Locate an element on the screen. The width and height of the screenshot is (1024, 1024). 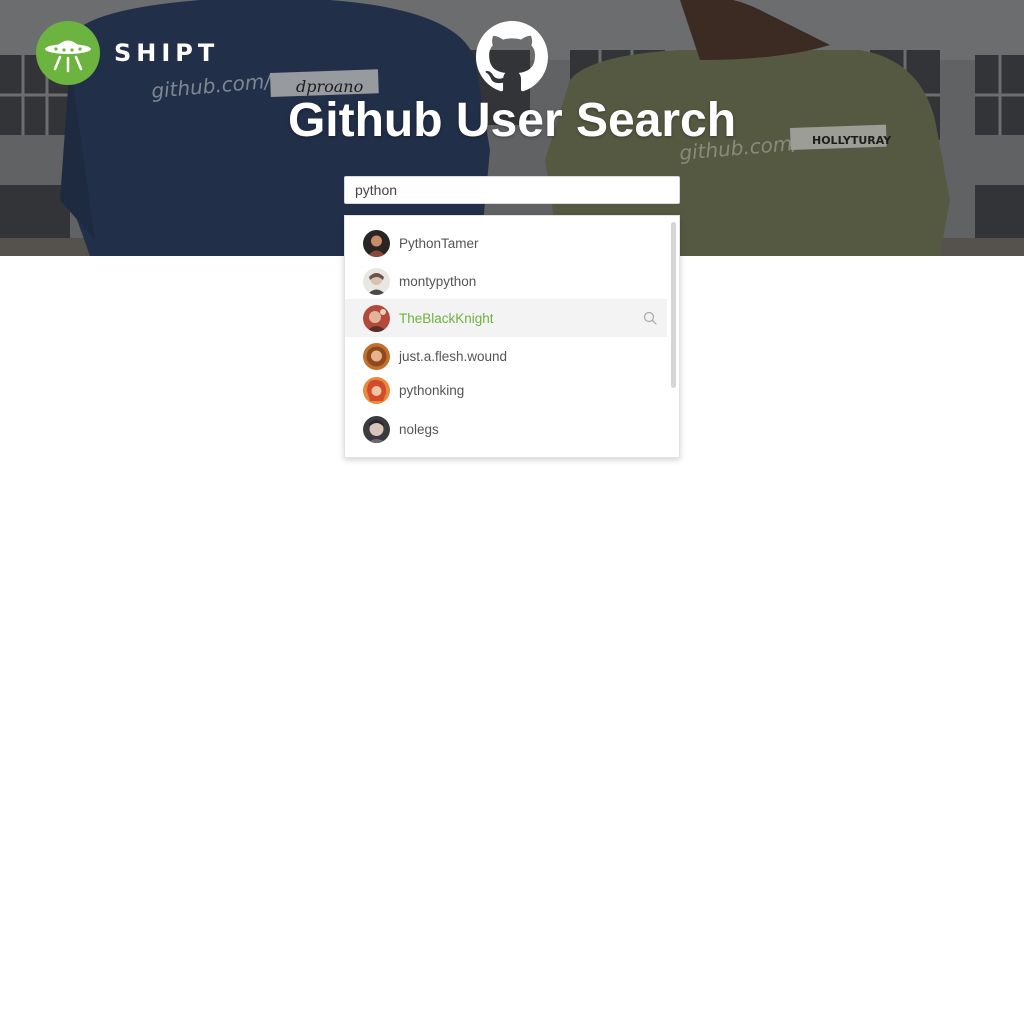
list-item: just.a.flesh.wound is located at coordinates (506, 356).